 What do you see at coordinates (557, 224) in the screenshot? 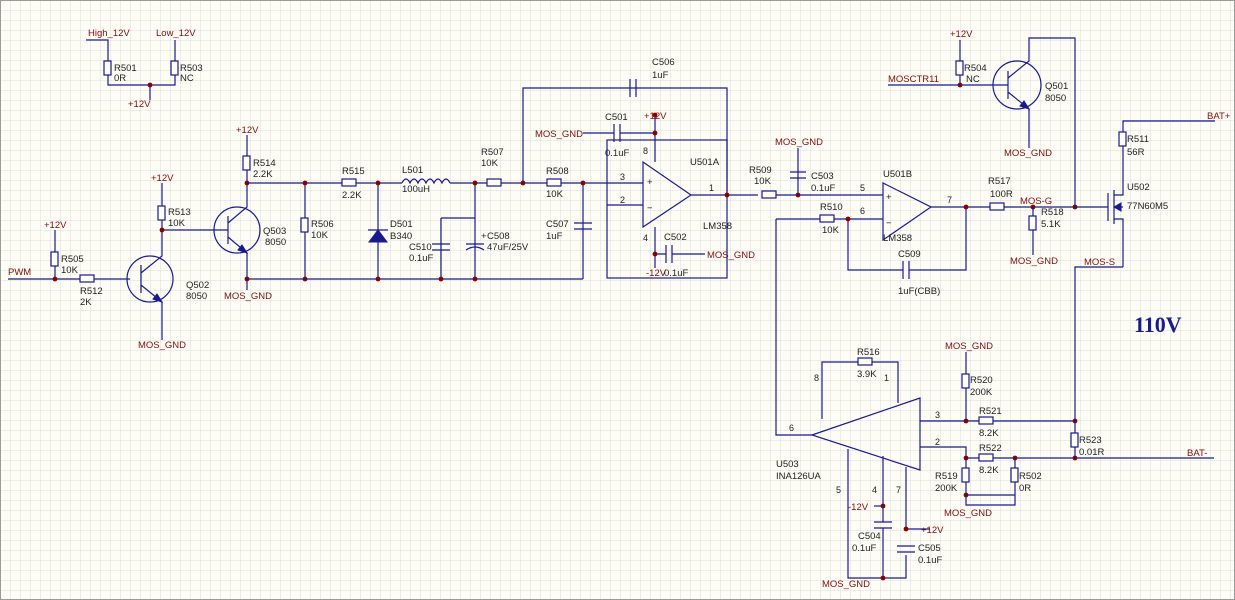
I see `c507-ref: C507` at bounding box center [557, 224].